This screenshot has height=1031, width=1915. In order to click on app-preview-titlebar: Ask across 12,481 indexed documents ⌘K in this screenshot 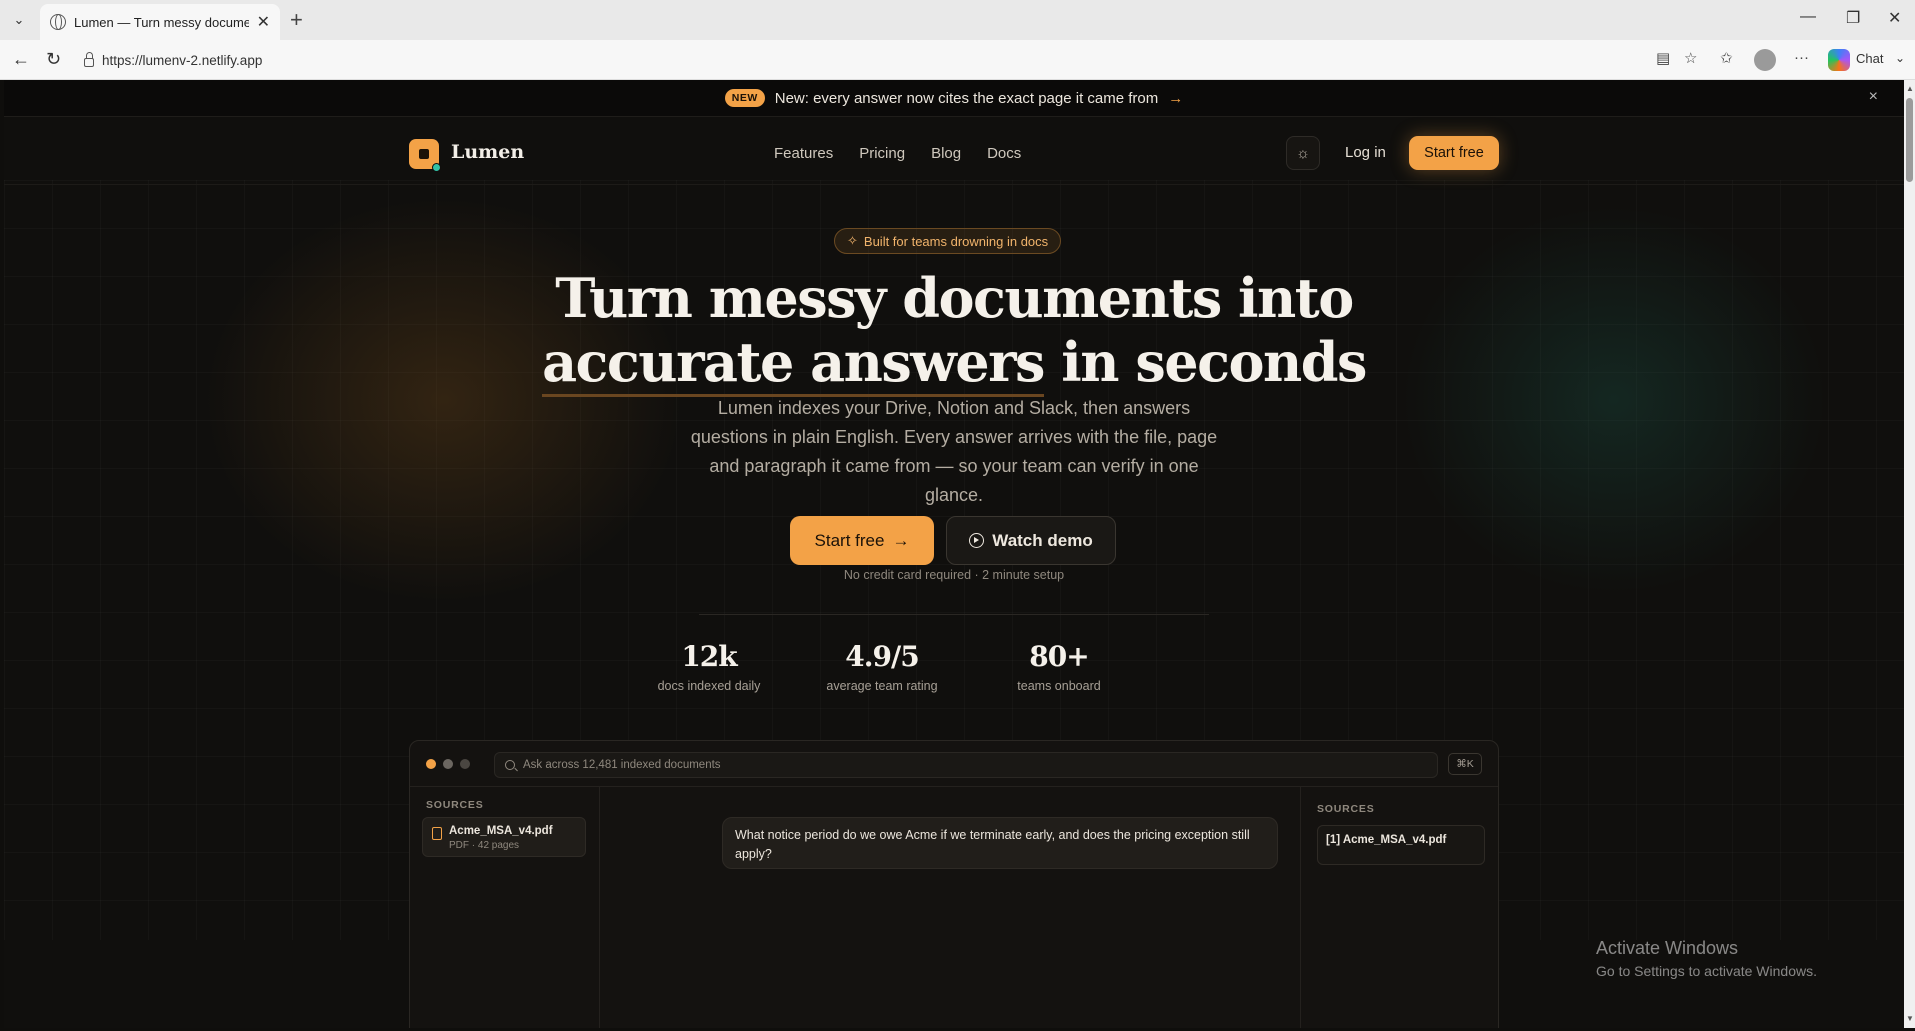, I will do `click(954, 764)`.